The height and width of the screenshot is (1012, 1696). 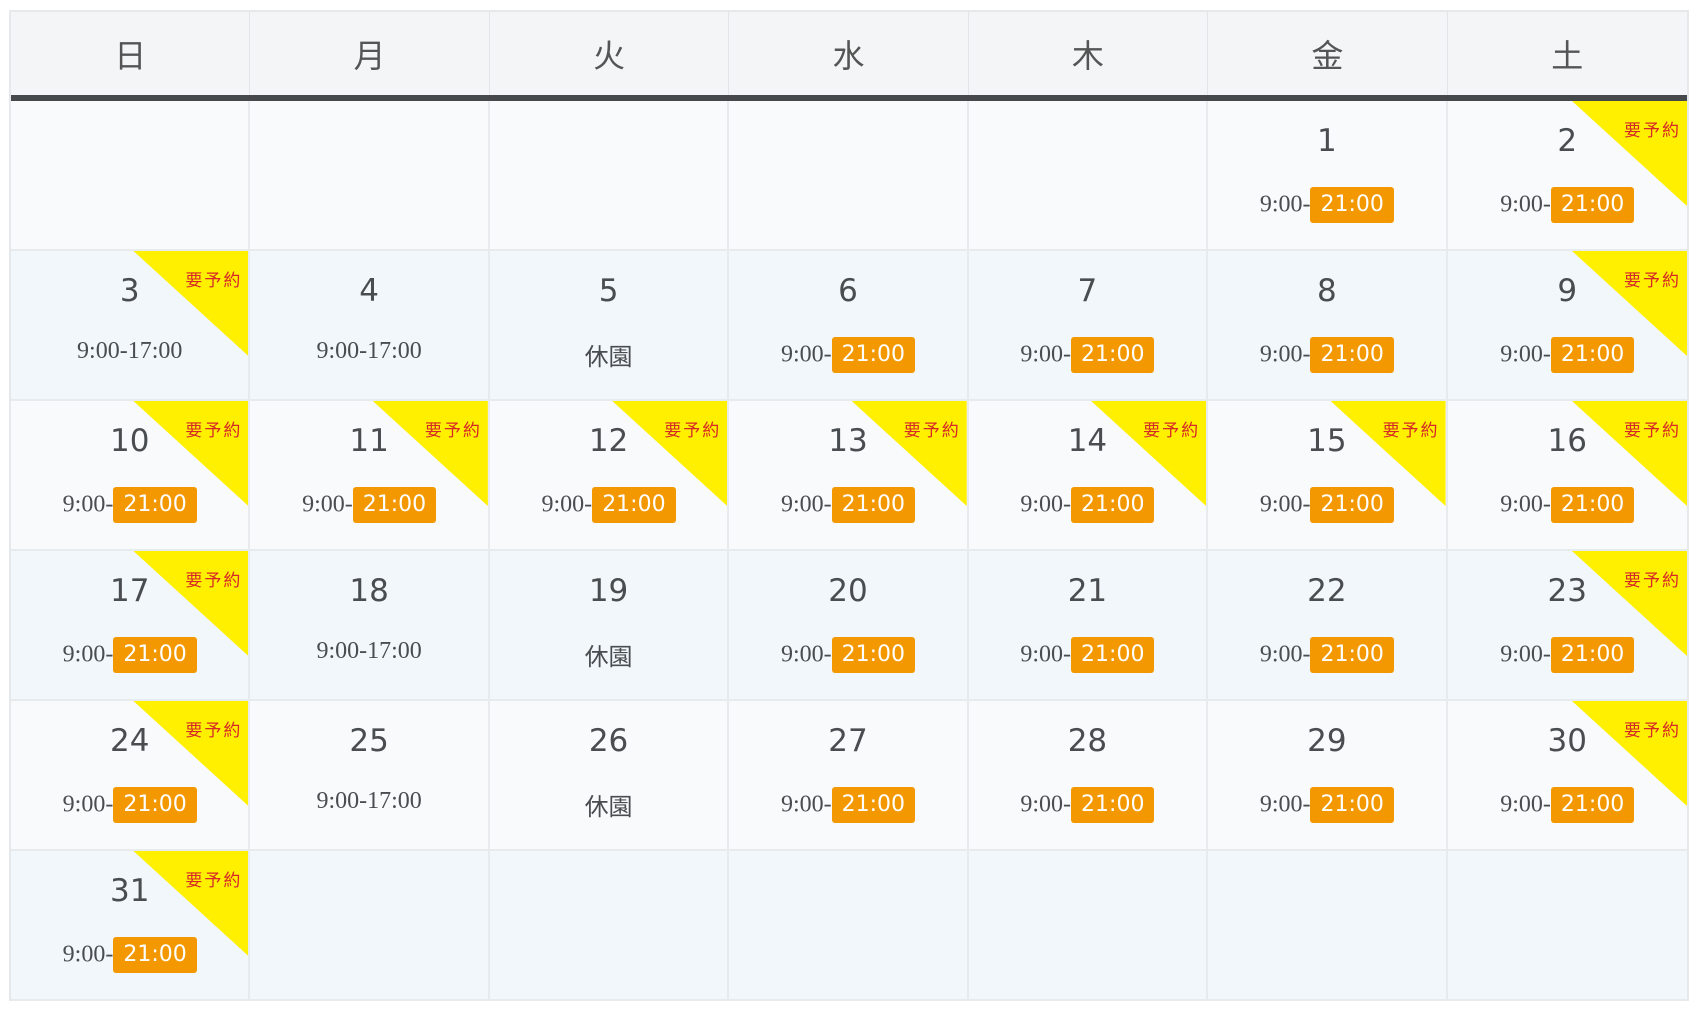 I want to click on day-cell: 1 9:00- 21:00, so click(x=1328, y=175).